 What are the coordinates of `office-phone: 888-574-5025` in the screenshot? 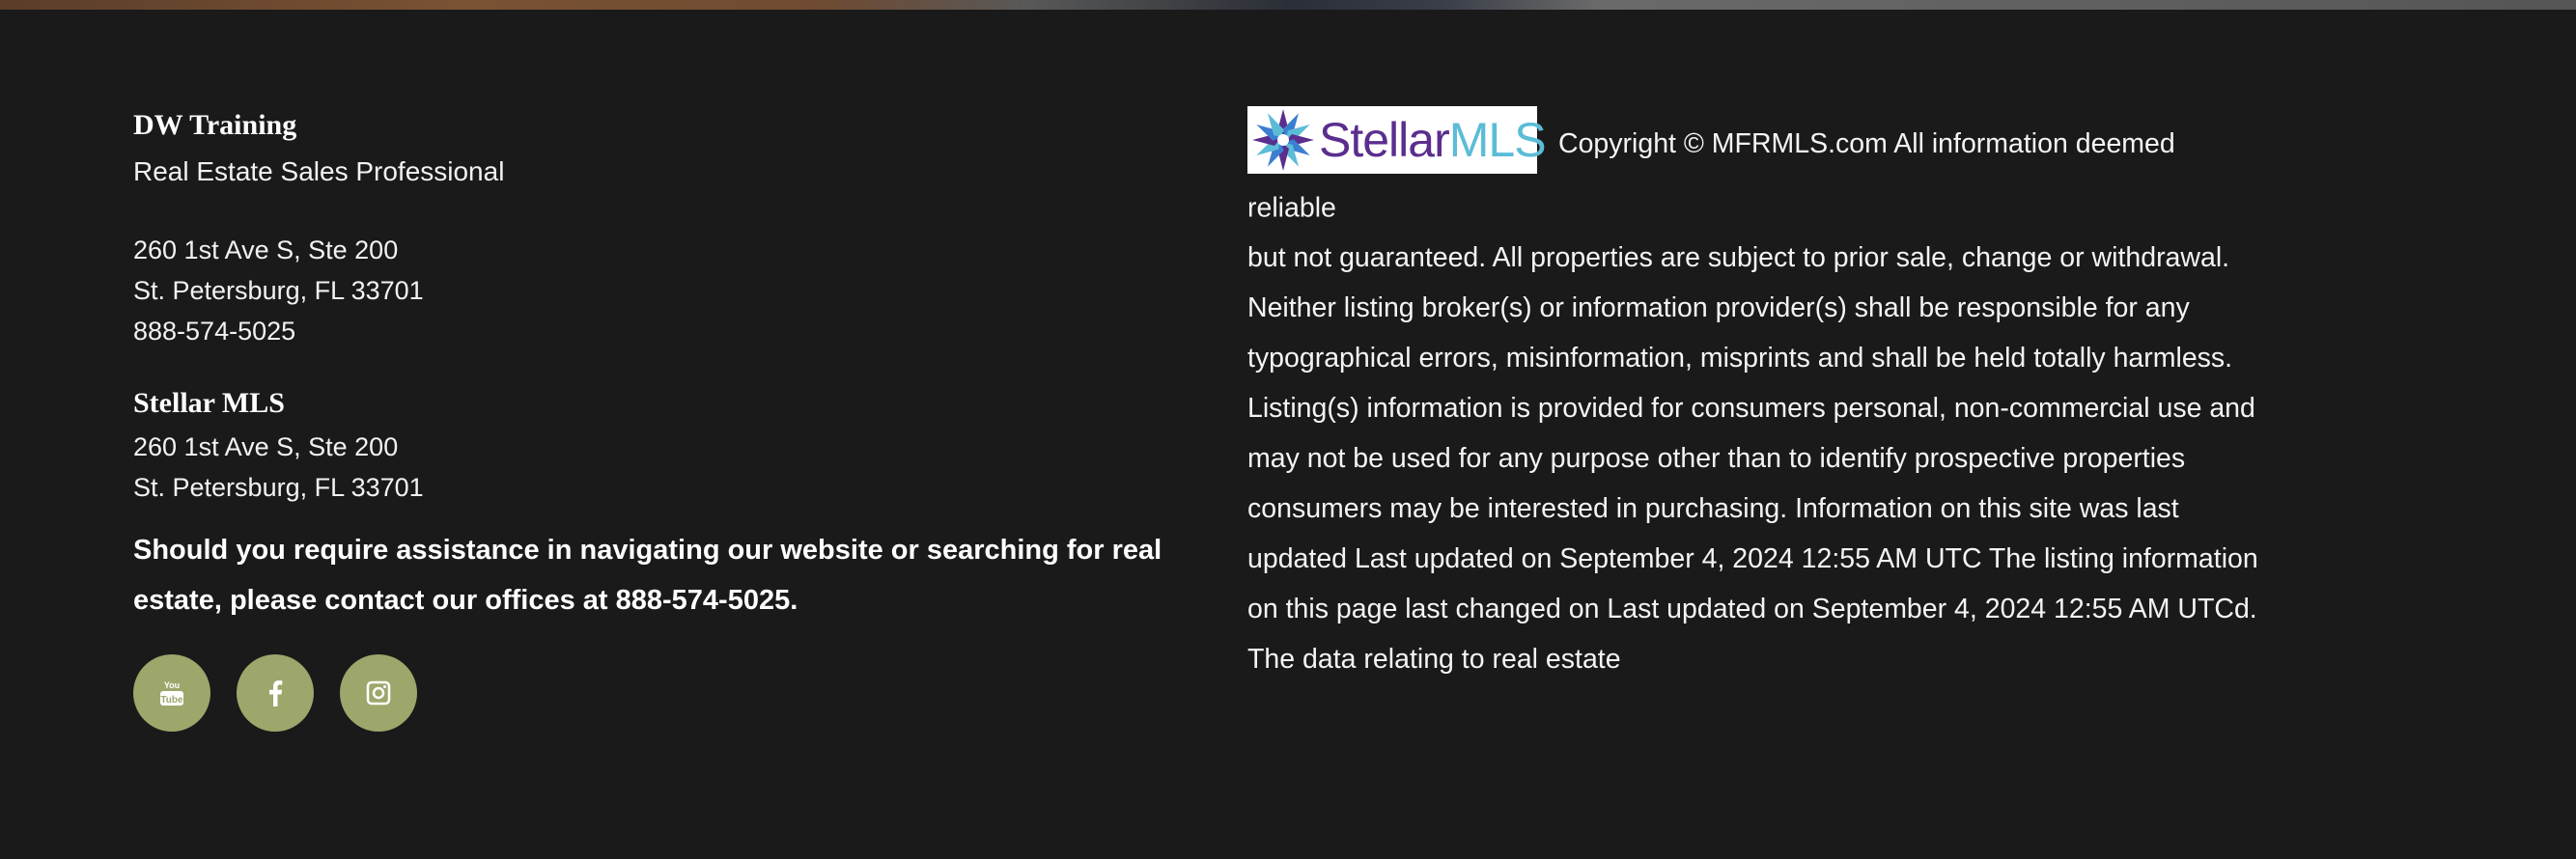 It's located at (664, 331).